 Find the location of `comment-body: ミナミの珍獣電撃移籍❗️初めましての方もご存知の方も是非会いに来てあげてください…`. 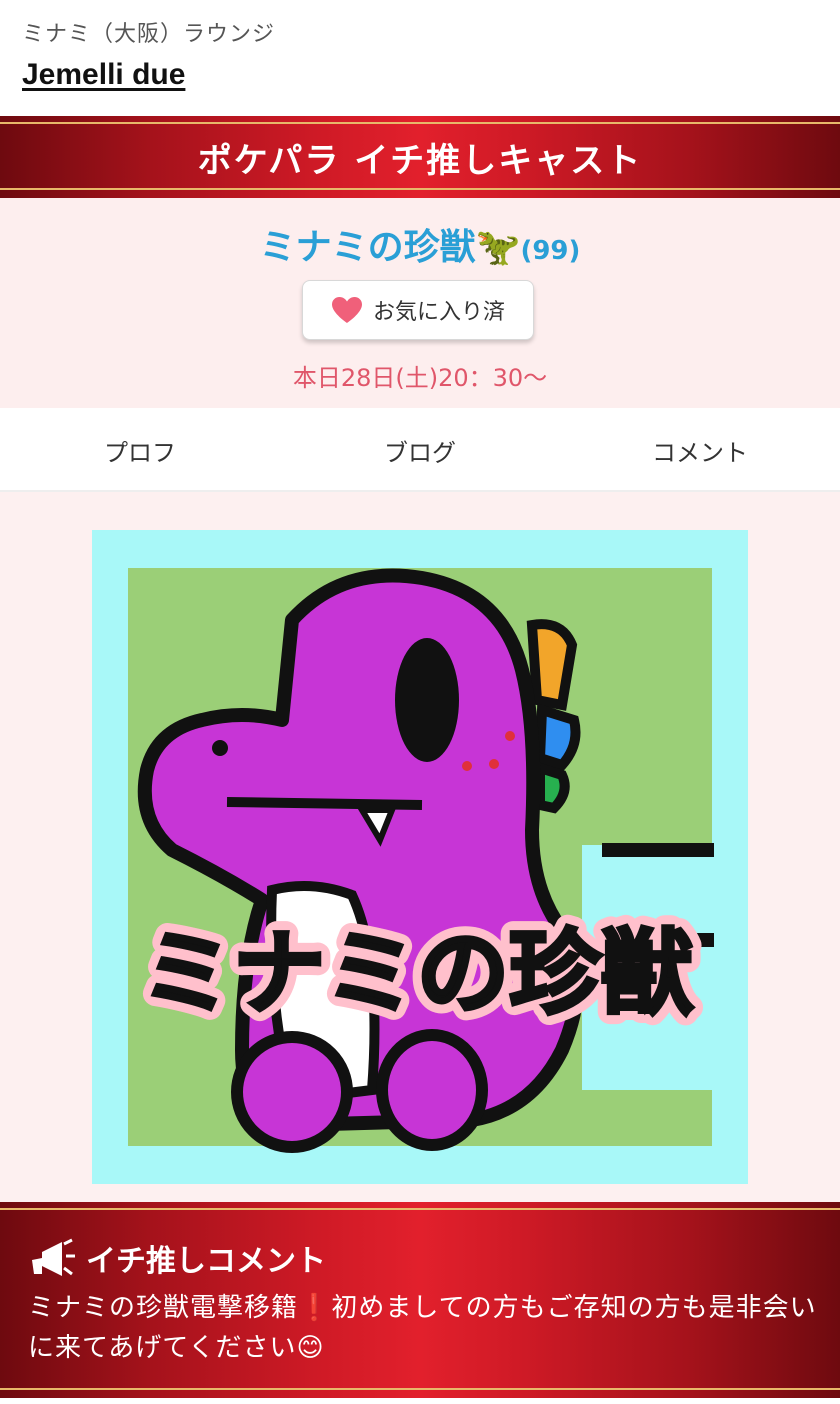

comment-body: ミナミの珍獣電撃移籍❗️初めましての方もご存知の方も是非会いに来てあげてください… is located at coordinates (422, 1328).